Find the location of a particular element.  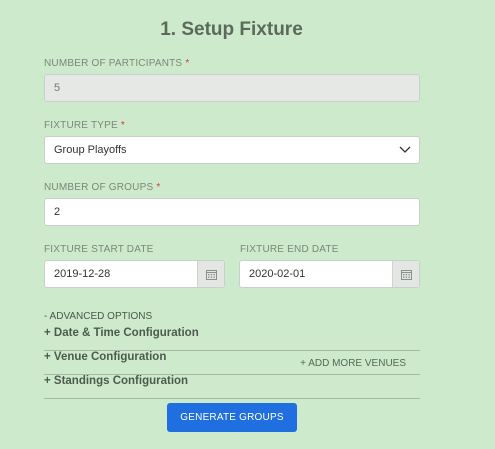

standings-config-label: + Standings Configuration is located at coordinates (116, 381).